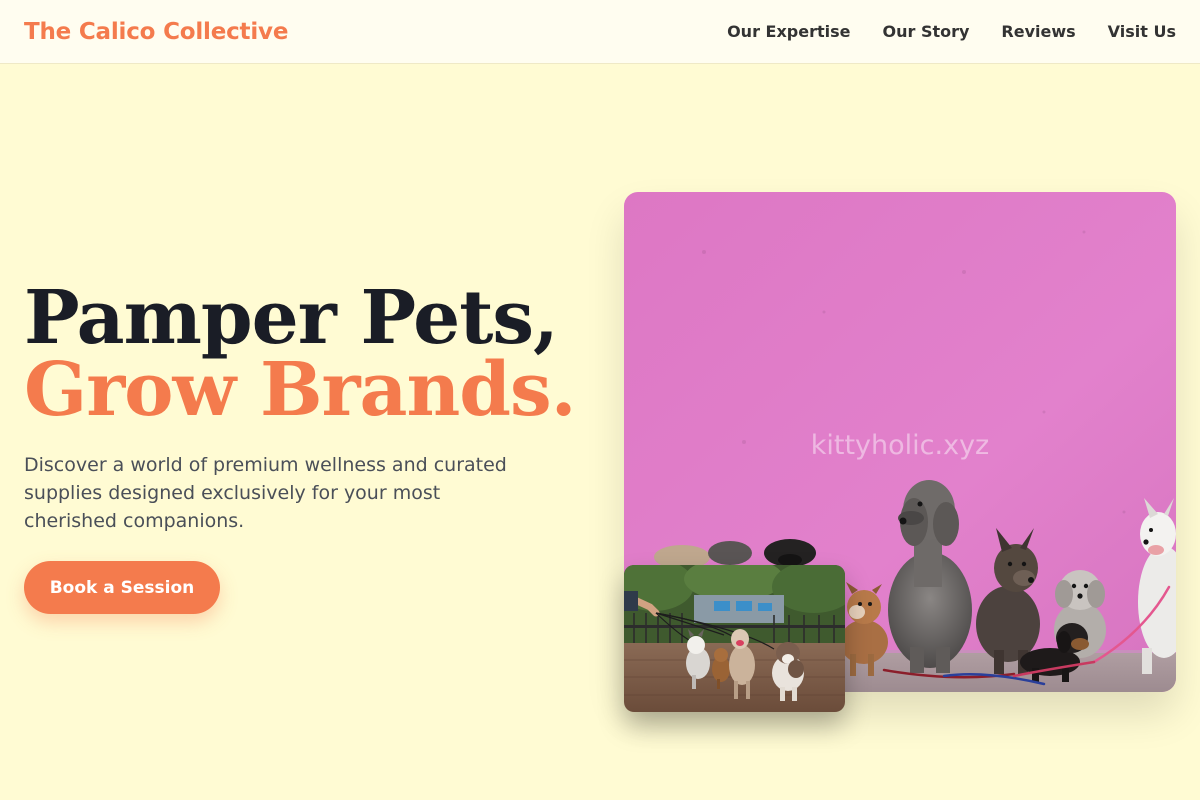  What do you see at coordinates (291, 318) in the screenshot?
I see `hero-title-line-1: Pamper Pets,` at bounding box center [291, 318].